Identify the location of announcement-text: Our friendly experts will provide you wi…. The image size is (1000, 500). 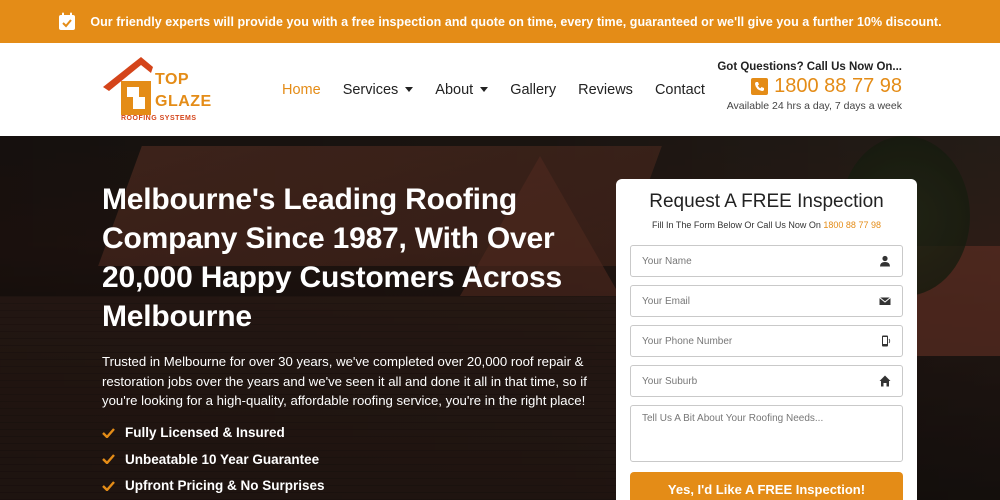
(516, 21).